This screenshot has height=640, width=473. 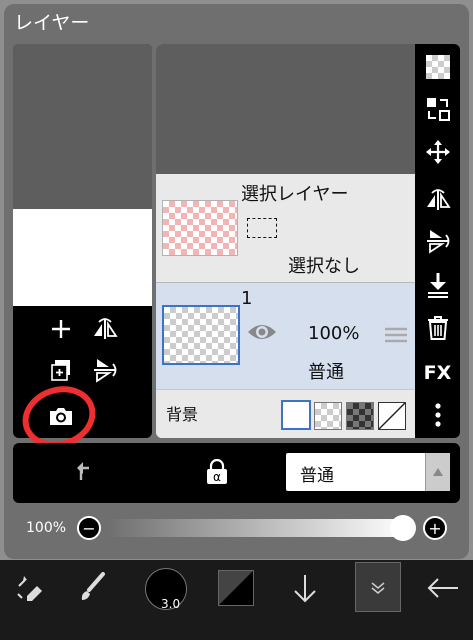 What do you see at coordinates (317, 476) in the screenshot?
I see `blend-mode-value: 普通` at bounding box center [317, 476].